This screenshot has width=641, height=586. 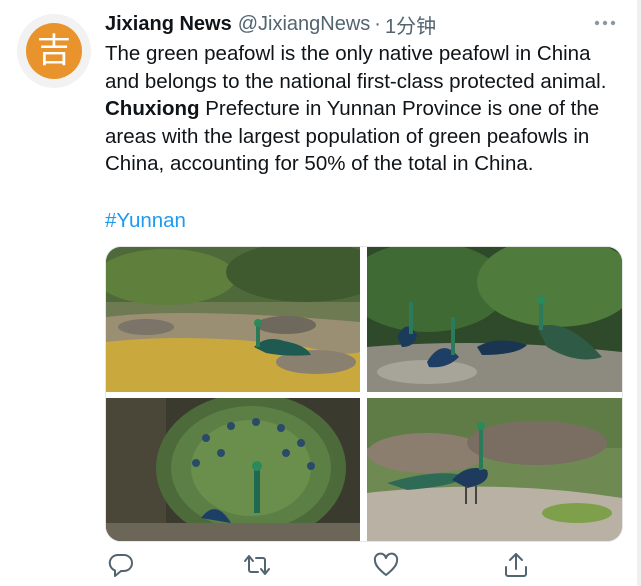 What do you see at coordinates (605, 23) in the screenshot?
I see `more-options-icon` at bounding box center [605, 23].